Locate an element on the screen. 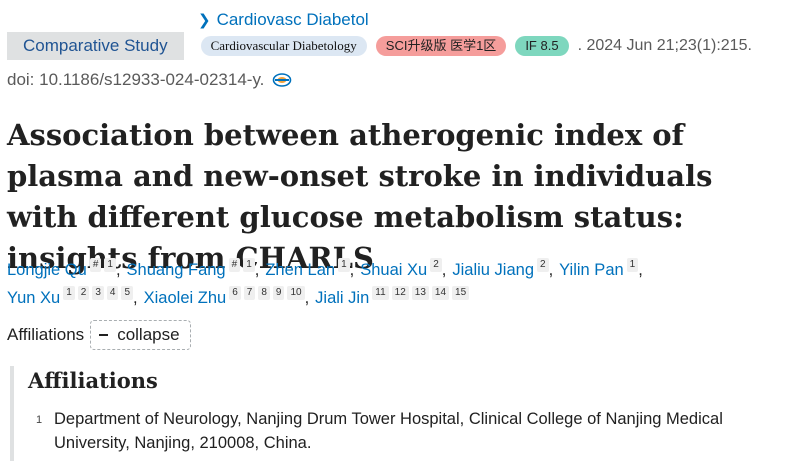 The image size is (787, 461). author-entry: Jiali Jin 11 12 13 14 15 is located at coordinates (392, 296).